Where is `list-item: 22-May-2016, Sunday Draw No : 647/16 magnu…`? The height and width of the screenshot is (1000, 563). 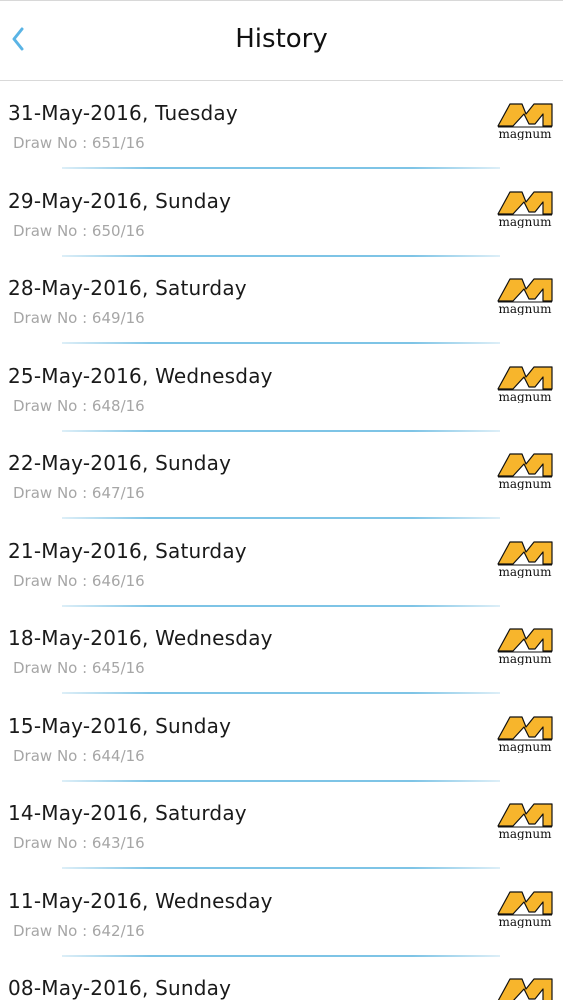
list-item: 22-May-2016, Sunday Draw No : 647/16 magnu… is located at coordinates (281, 475).